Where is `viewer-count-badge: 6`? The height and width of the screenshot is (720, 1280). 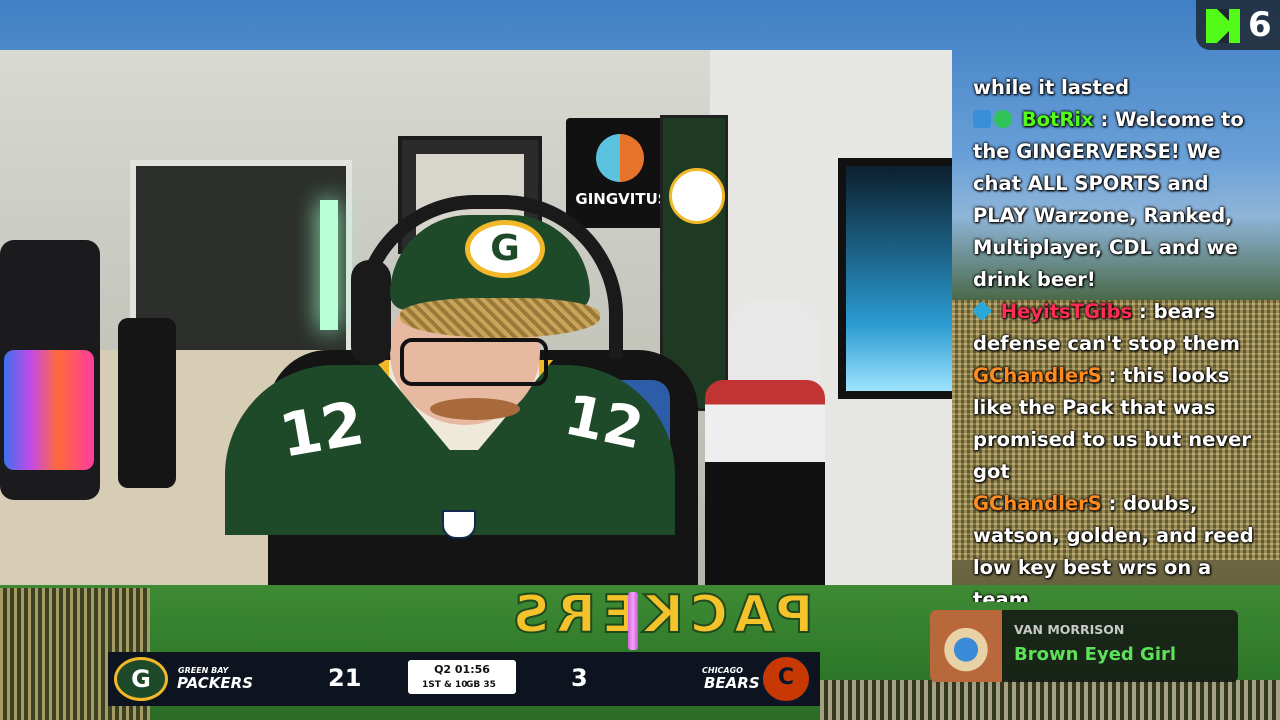 viewer-count-badge: 6 is located at coordinates (1238, 25).